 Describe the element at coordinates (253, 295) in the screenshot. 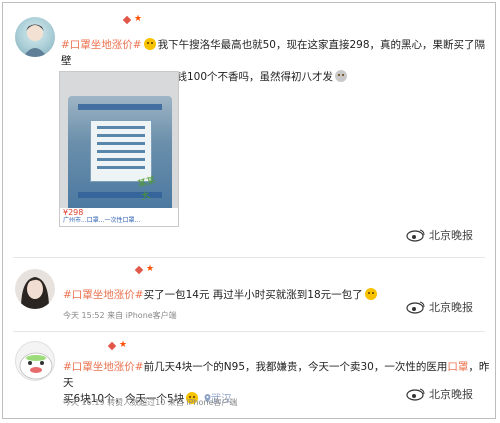

I see `post-body-text: 买了一包14元 再过半小时买就涨到18元一包了` at that location.